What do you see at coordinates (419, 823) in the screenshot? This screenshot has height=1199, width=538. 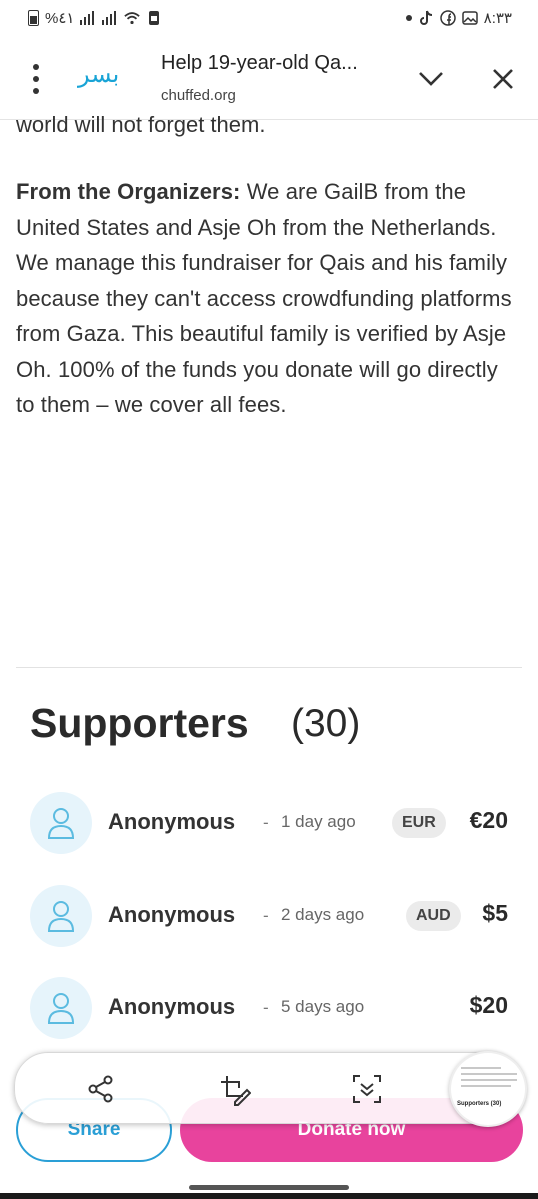 I see `currency-badge: EUR` at bounding box center [419, 823].